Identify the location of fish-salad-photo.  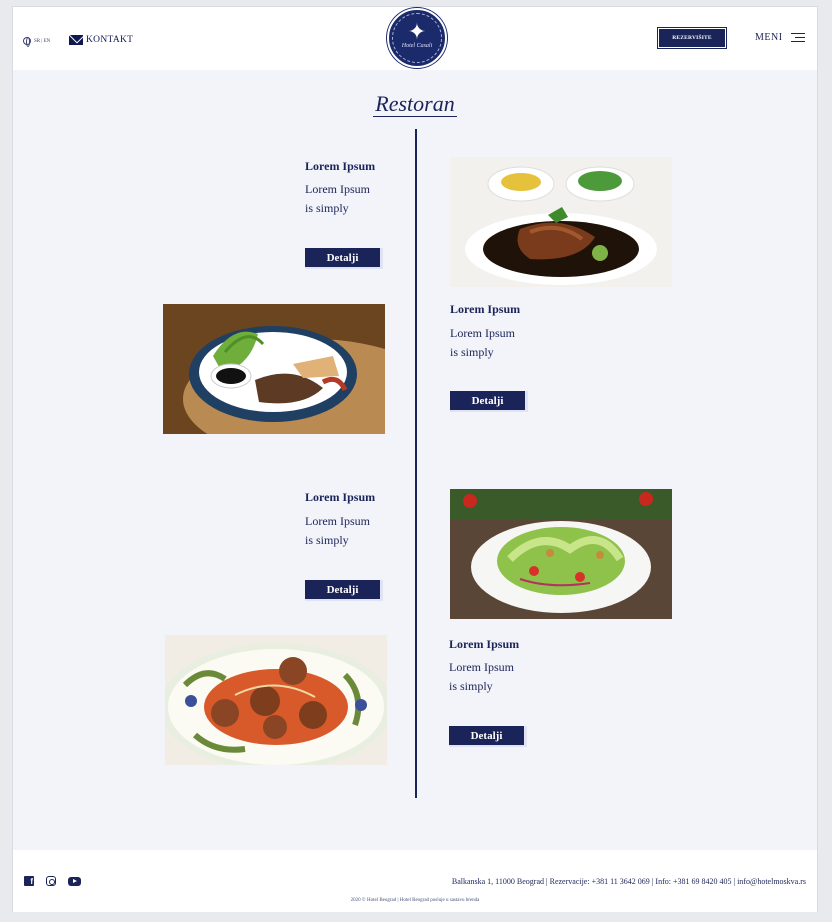
(274, 369).